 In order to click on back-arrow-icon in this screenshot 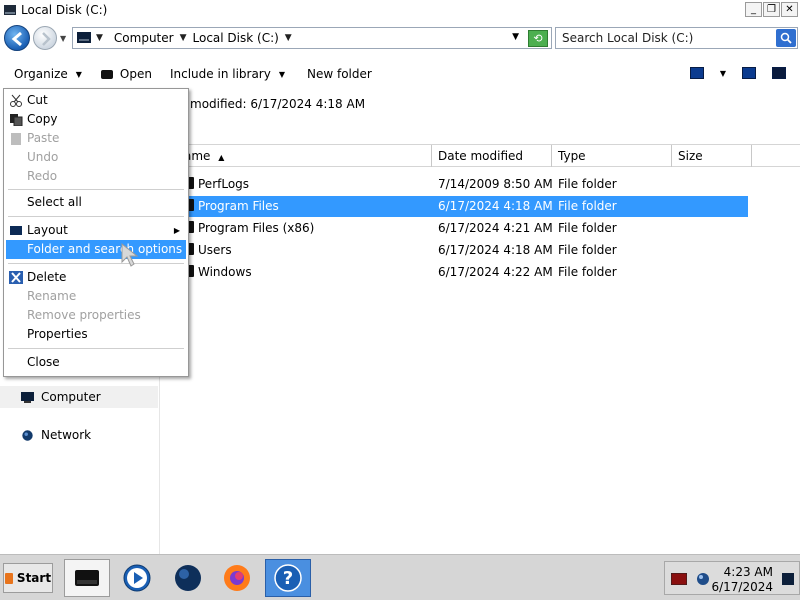, I will do `click(16, 39)`.